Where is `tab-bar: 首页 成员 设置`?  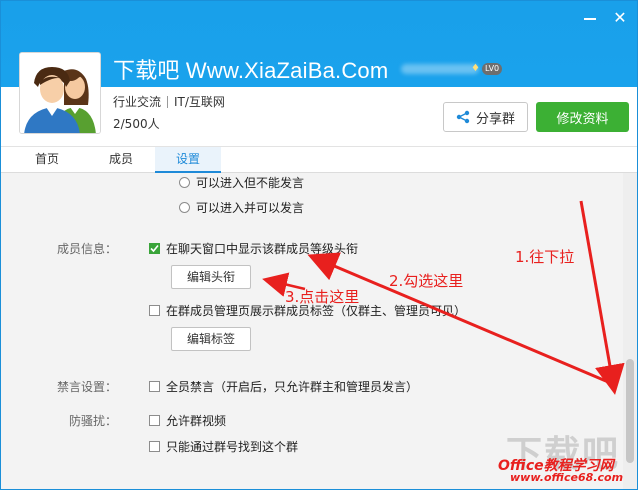
tab-bar: 首页 成员 设置 is located at coordinates (319, 159).